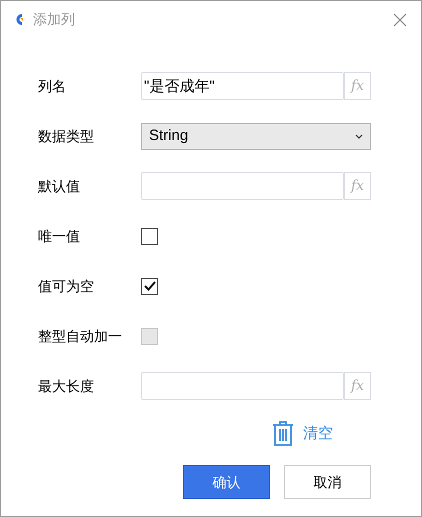 This screenshot has height=517, width=422. Describe the element at coordinates (59, 186) in the screenshot. I see `field-label: 默认值` at that location.